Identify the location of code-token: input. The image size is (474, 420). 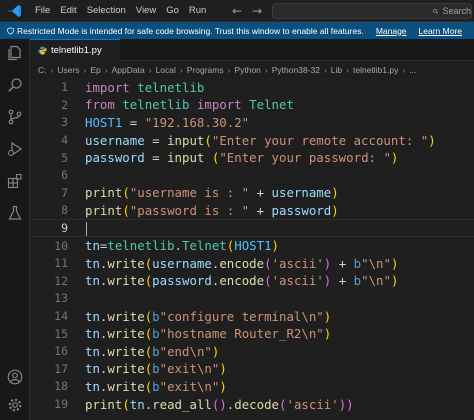
(186, 140).